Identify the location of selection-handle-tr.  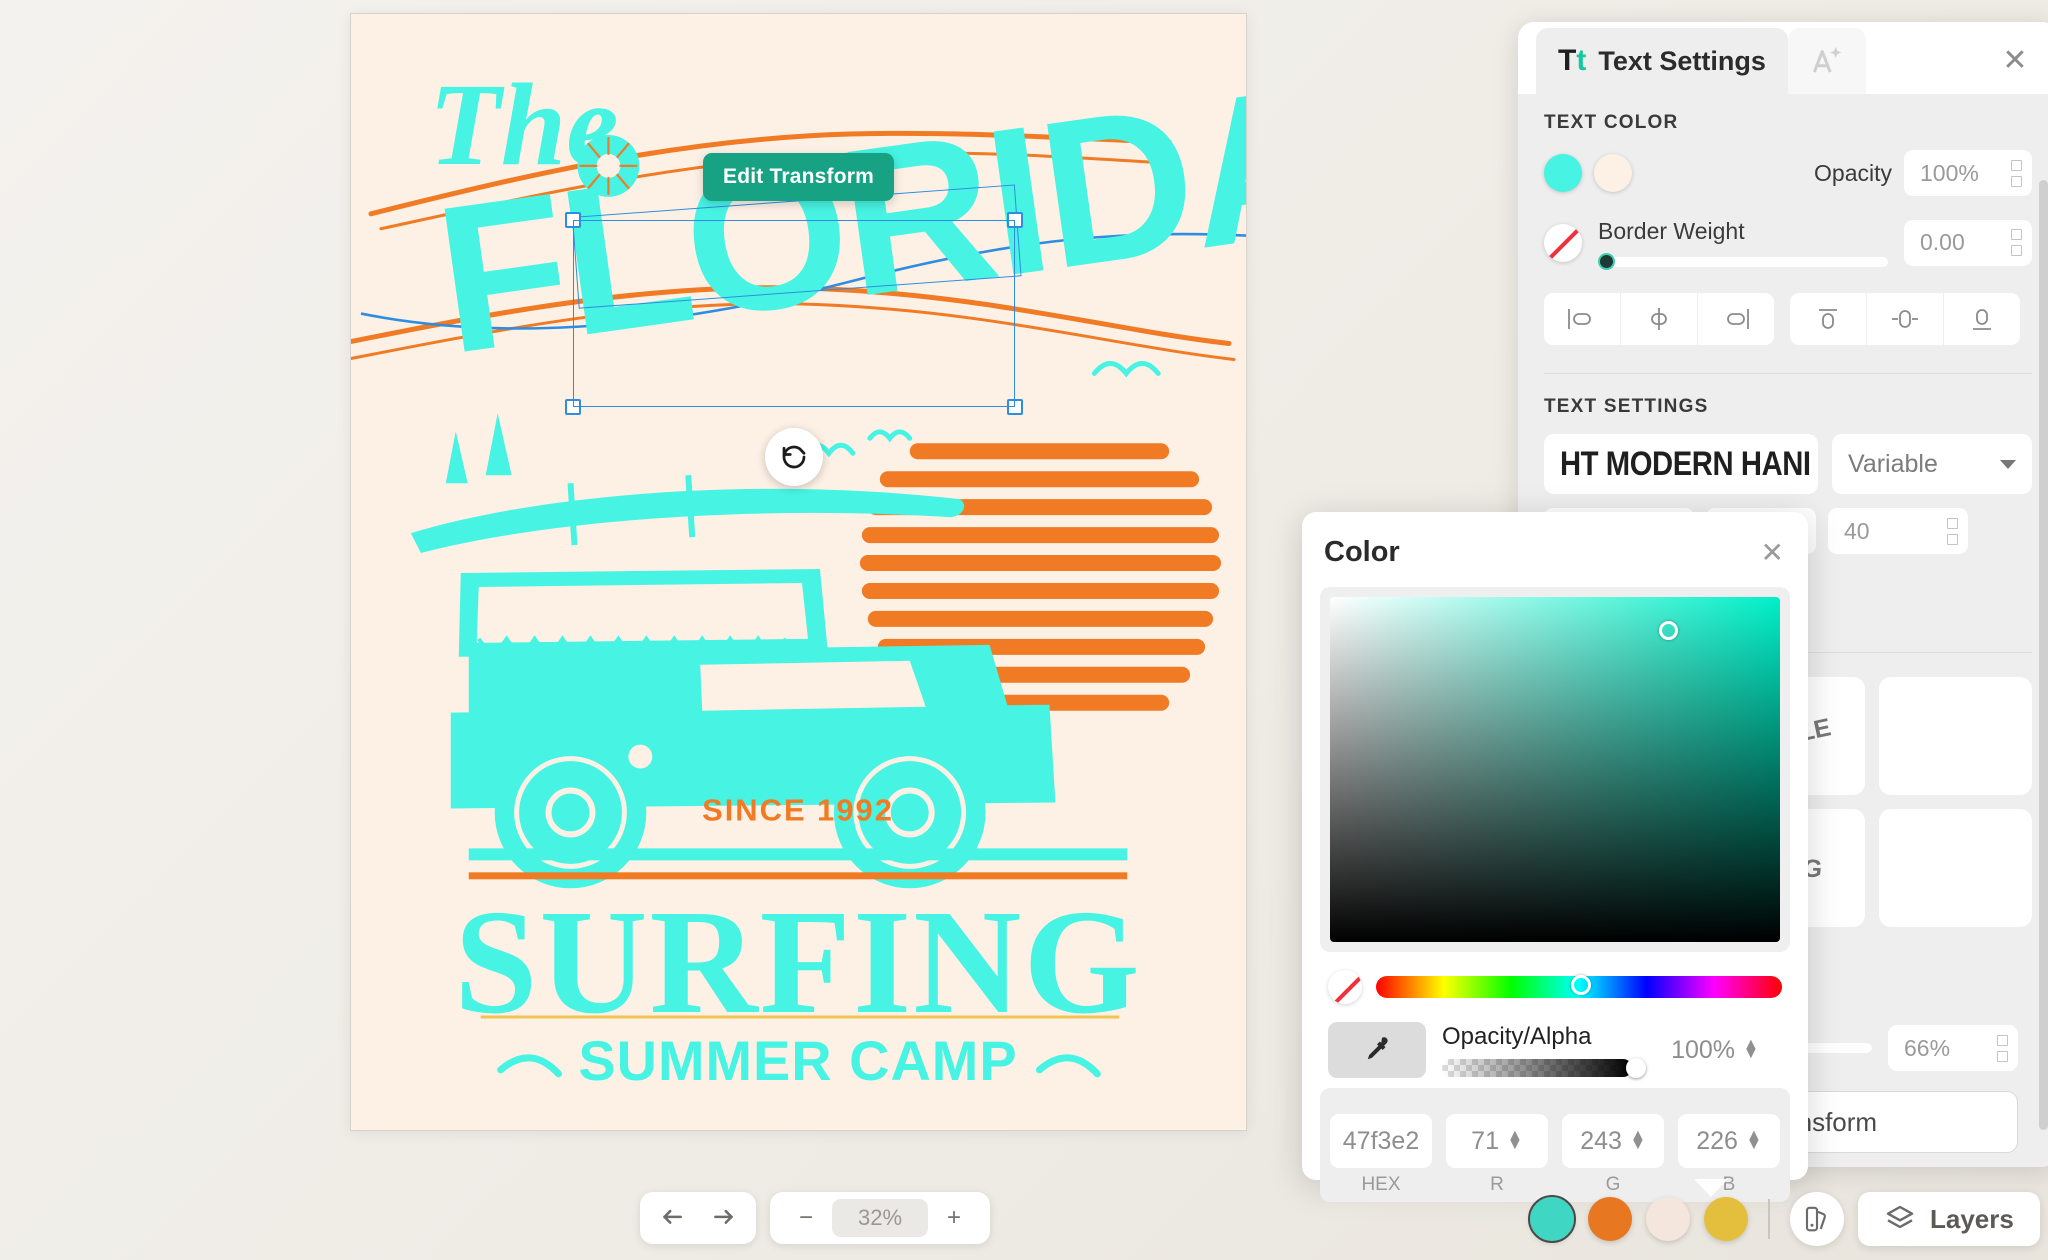
(1015, 220).